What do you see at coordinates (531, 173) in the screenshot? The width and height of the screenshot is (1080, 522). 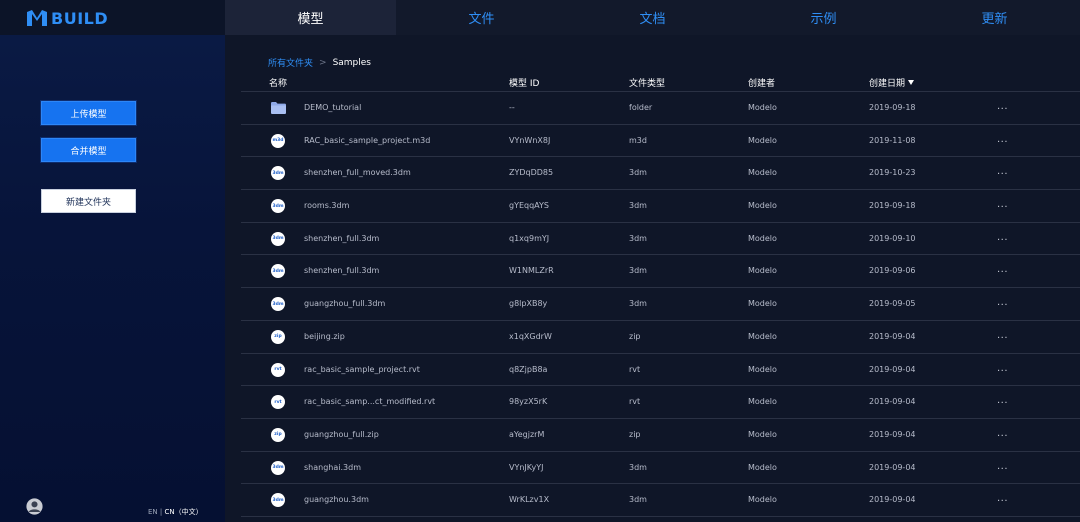 I see `model-id: ZYDqDD85` at bounding box center [531, 173].